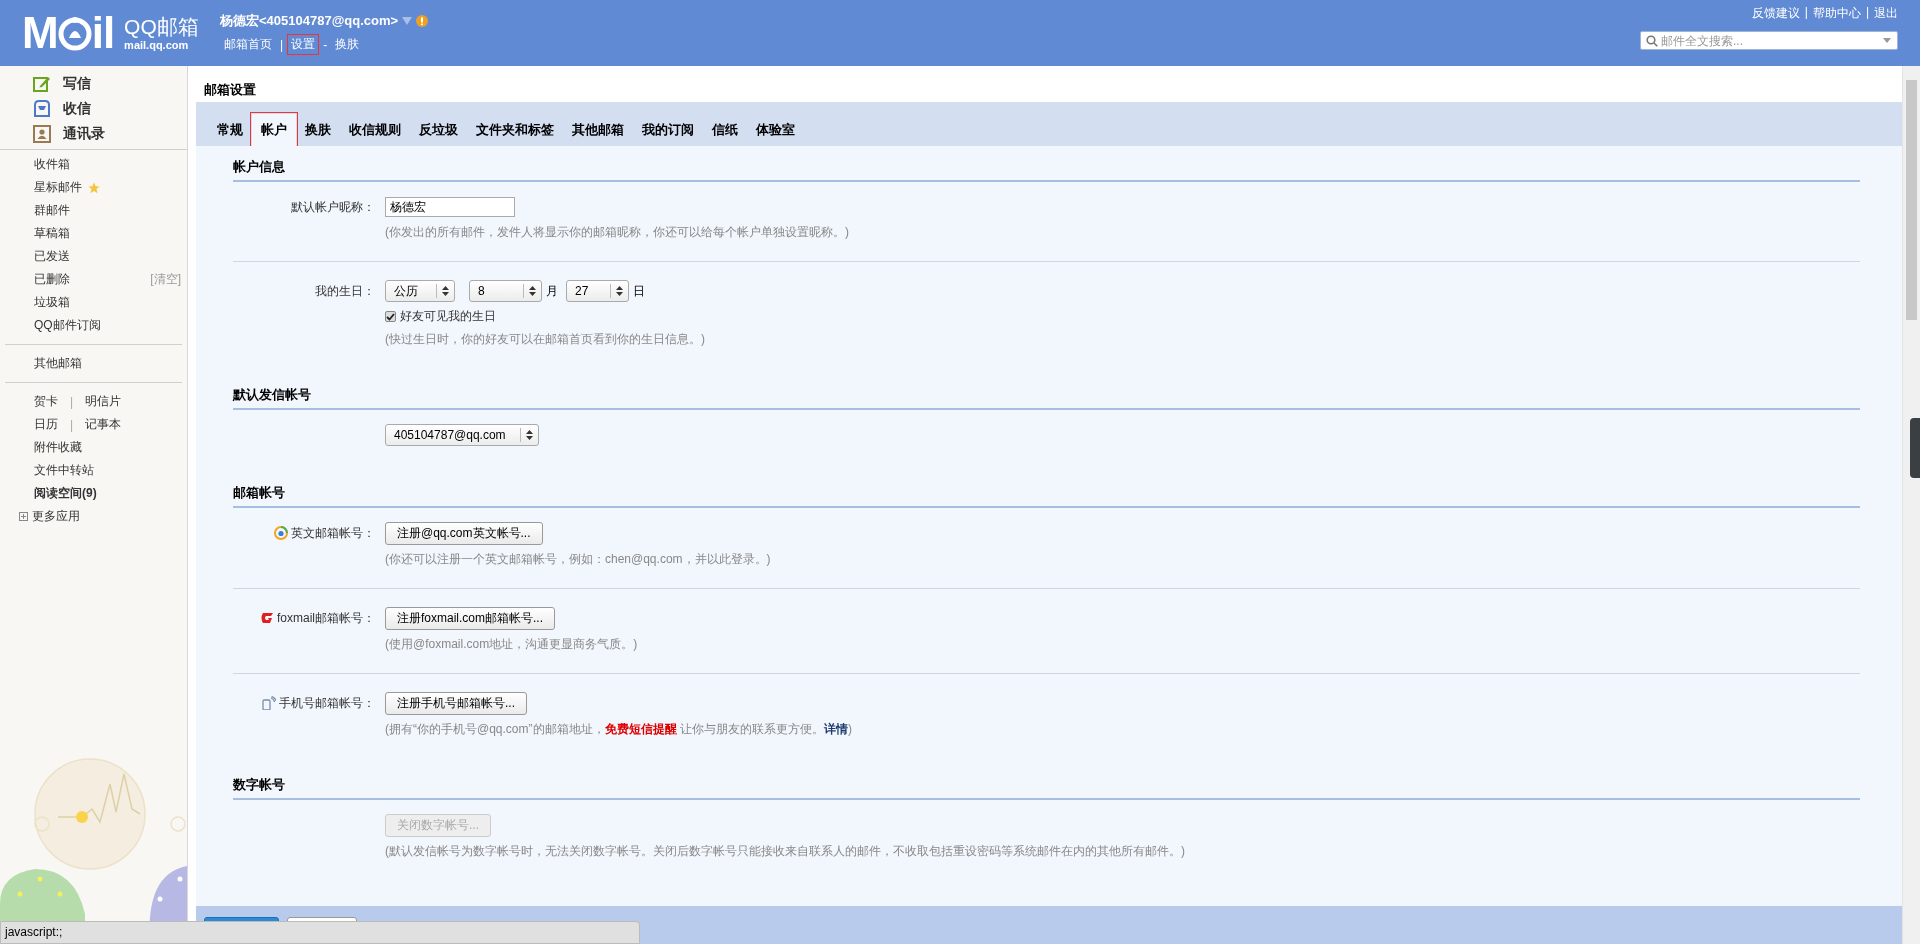 This screenshot has width=1920, height=944. Describe the element at coordinates (515, 130) in the screenshot. I see `settings-tab: 文件夹和标签` at that location.